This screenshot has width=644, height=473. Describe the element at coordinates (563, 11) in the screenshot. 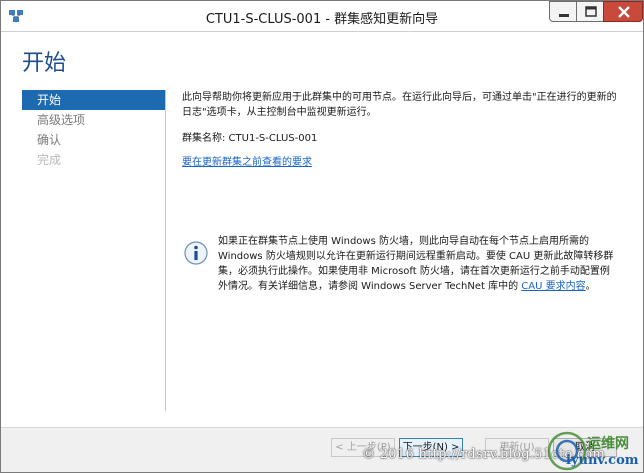

I see `minimize-button` at that location.